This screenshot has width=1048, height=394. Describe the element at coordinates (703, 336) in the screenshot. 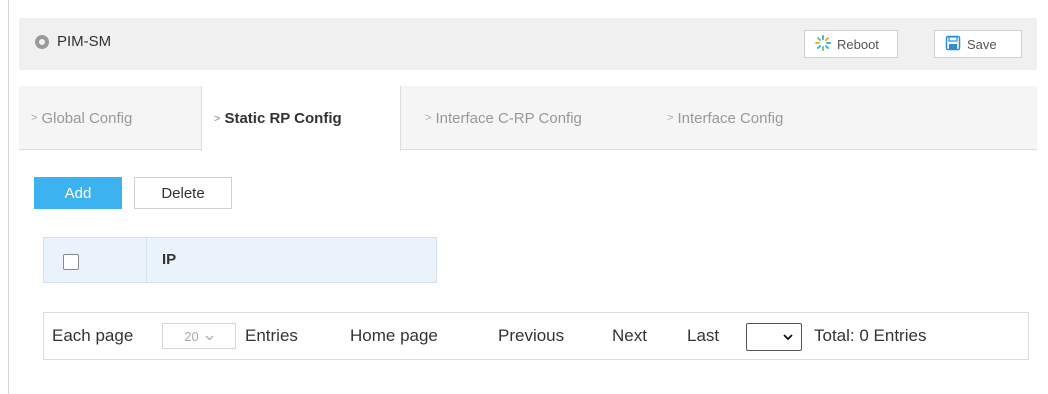

I see `last-page-link: Last` at that location.